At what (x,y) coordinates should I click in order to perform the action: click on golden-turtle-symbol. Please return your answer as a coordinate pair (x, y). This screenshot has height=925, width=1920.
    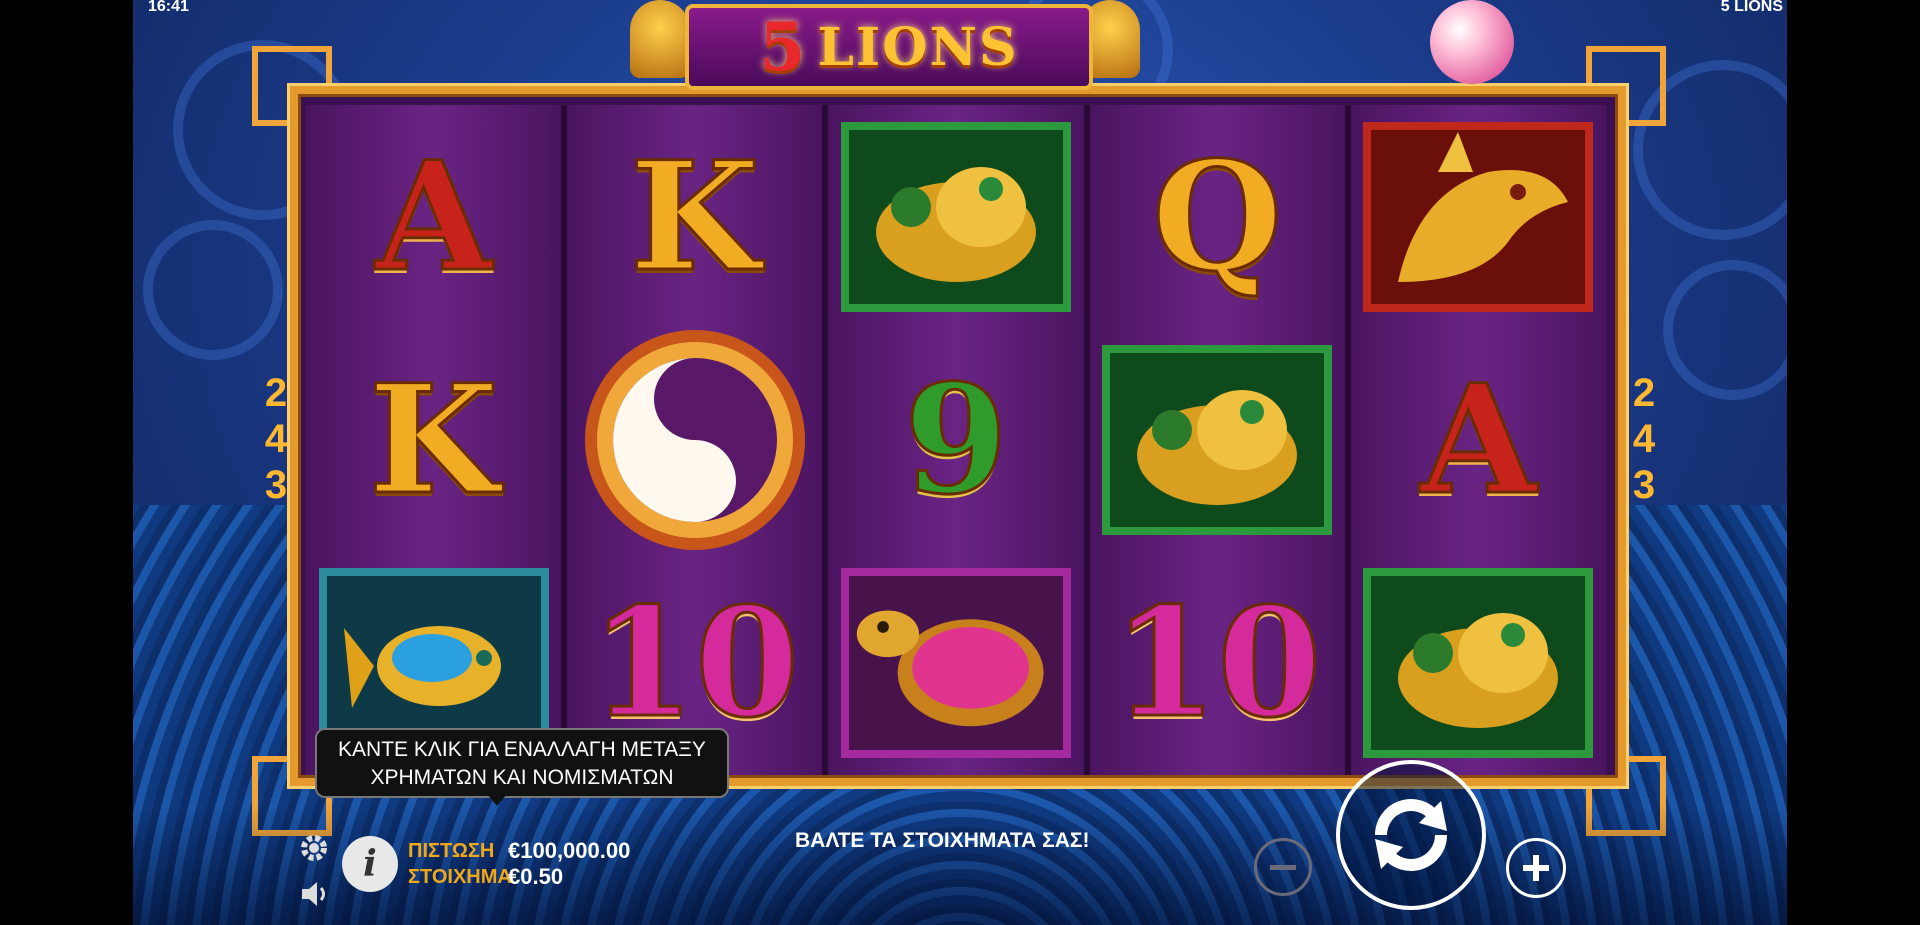
    Looking at the image, I should click on (956, 662).